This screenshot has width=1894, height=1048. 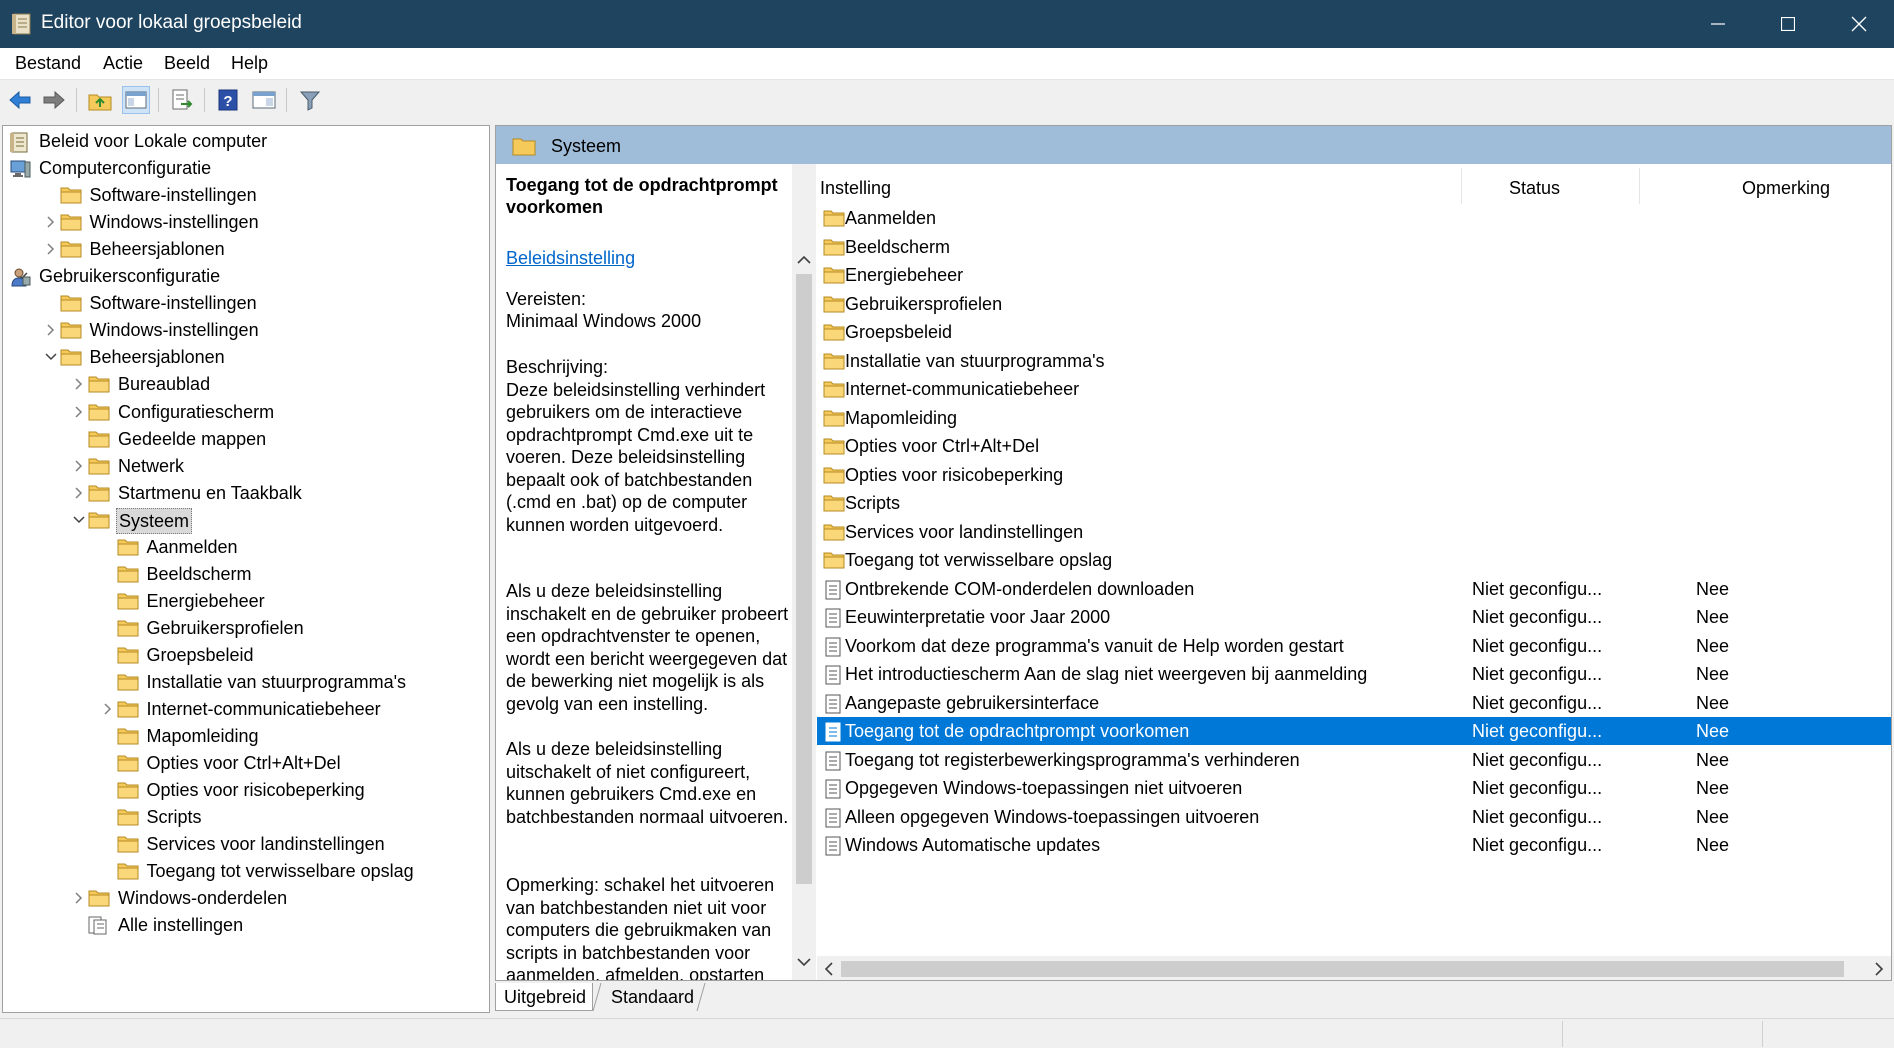 I want to click on list-item-folder: Groepsbeleid, so click(x=1354, y=332).